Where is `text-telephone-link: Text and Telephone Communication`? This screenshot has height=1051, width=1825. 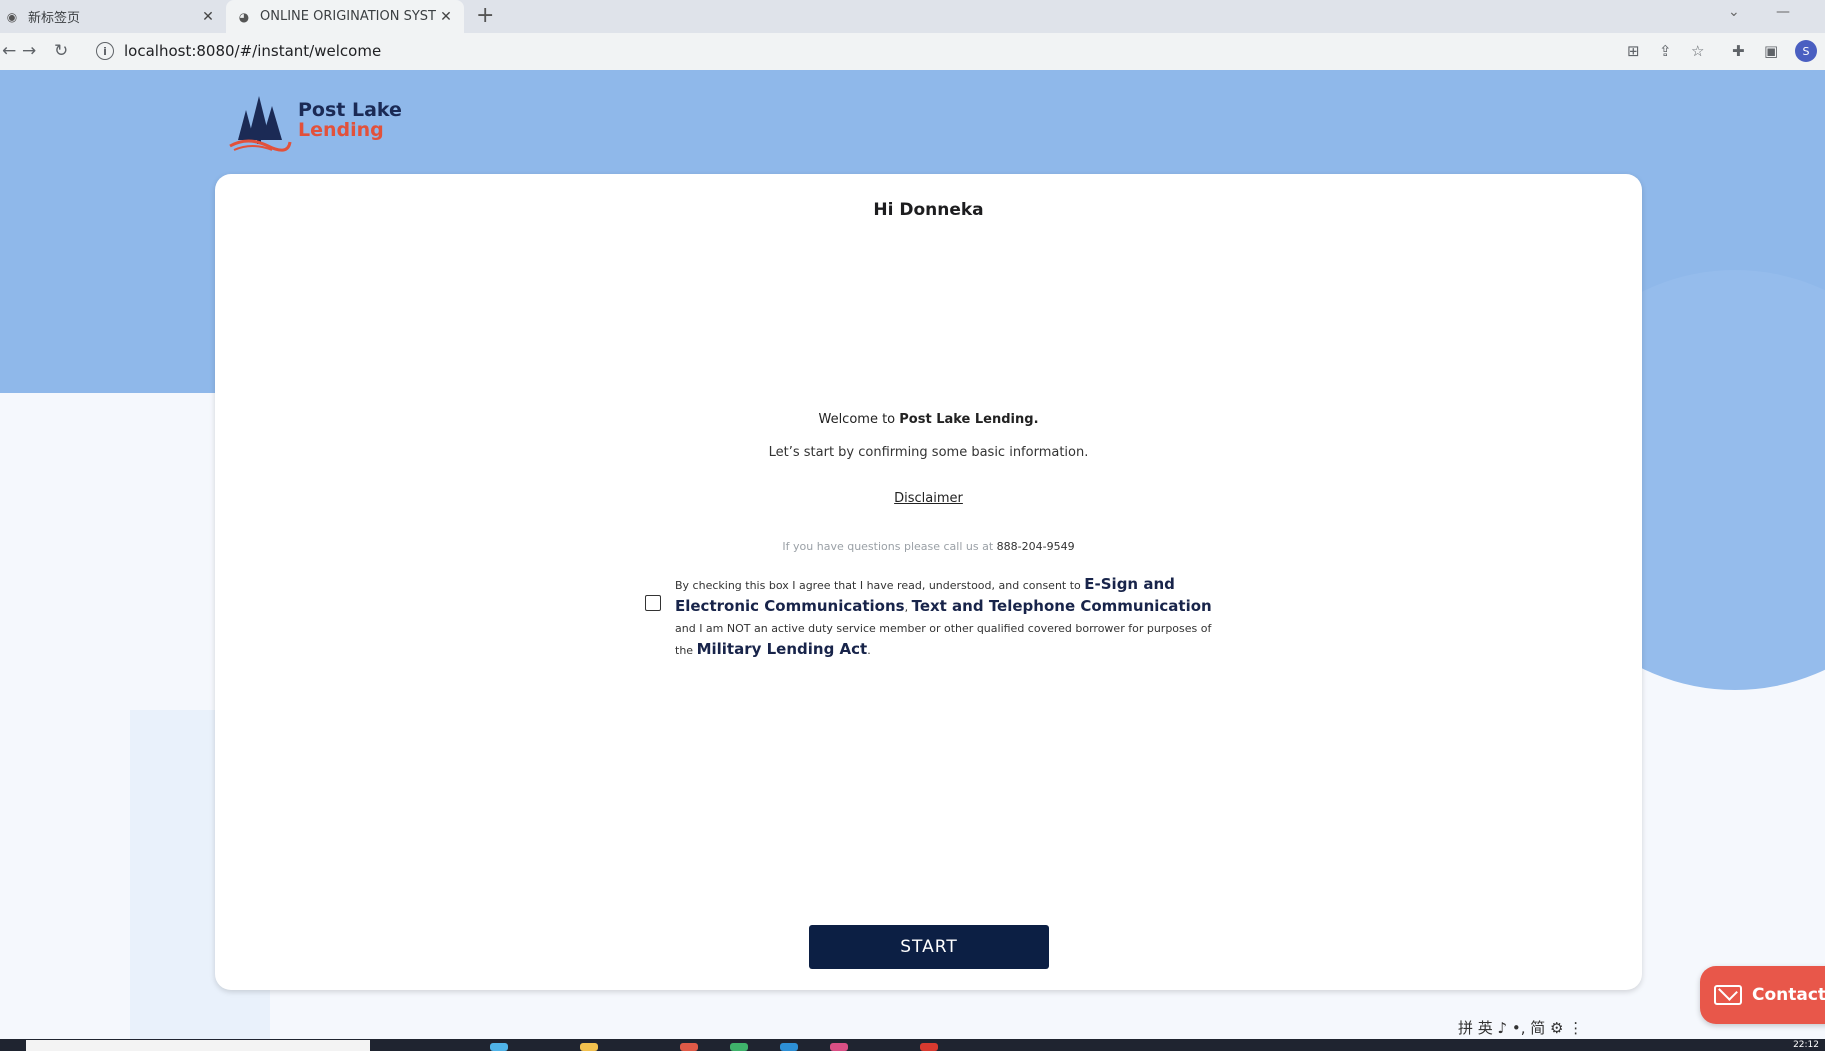 text-telephone-link: Text and Telephone Communication is located at coordinates (1062, 606).